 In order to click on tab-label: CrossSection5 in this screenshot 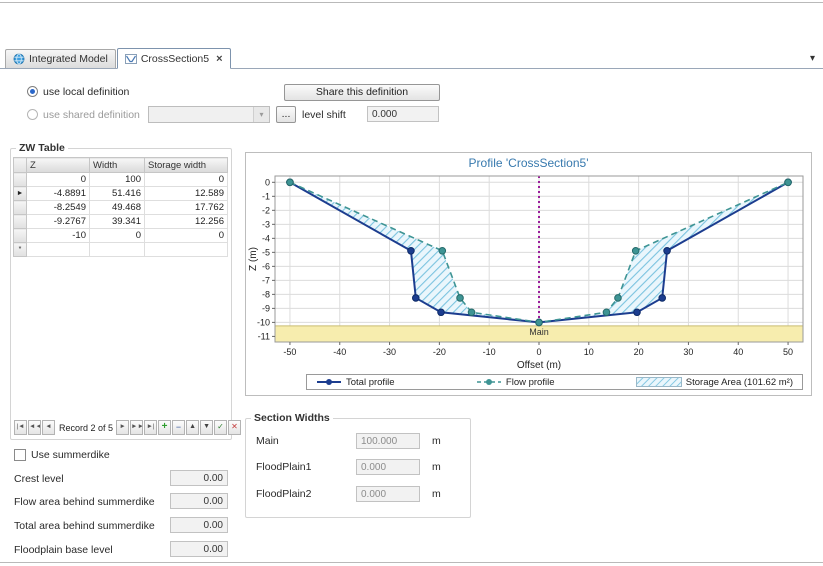, I will do `click(175, 58)`.